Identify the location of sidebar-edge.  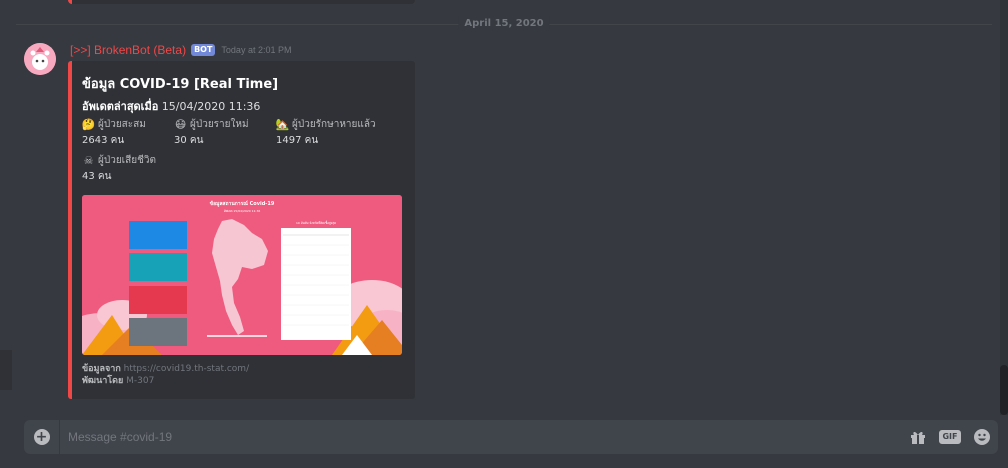
(6, 370).